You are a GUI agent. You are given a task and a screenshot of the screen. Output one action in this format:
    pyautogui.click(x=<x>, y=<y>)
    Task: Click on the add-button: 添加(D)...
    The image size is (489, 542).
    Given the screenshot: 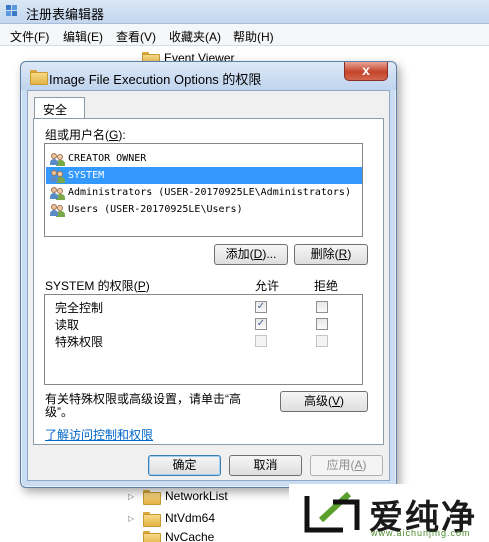 What is the action you would take?
    pyautogui.click(x=251, y=254)
    